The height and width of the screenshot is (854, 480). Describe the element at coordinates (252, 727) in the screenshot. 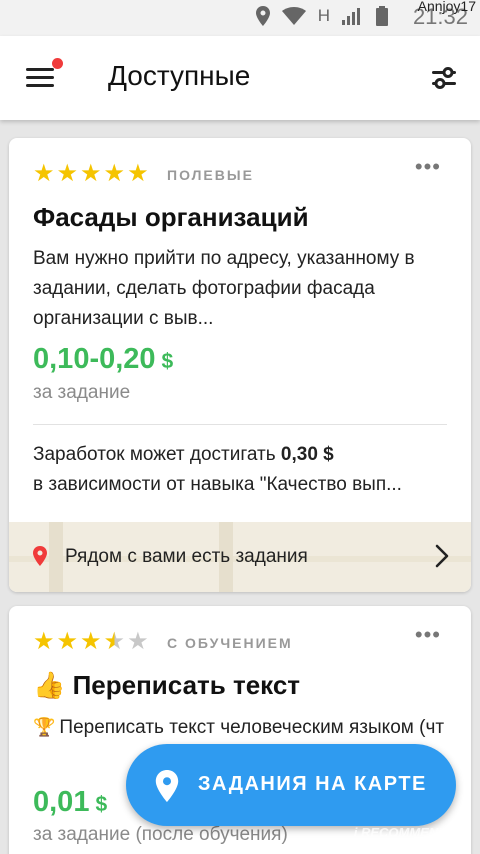

I see `task-description: Переписать текст человеческим языком (чт` at that location.